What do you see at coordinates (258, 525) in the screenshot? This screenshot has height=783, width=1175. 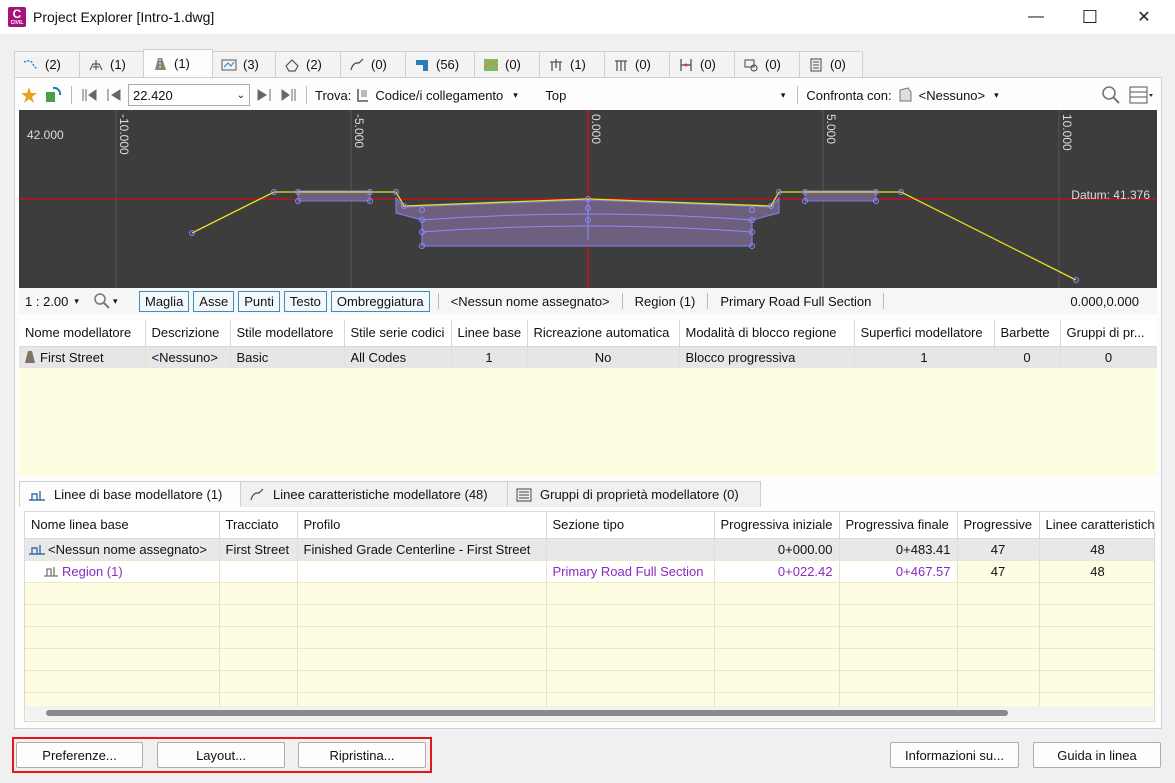 I see `column-header: Tracciato` at bounding box center [258, 525].